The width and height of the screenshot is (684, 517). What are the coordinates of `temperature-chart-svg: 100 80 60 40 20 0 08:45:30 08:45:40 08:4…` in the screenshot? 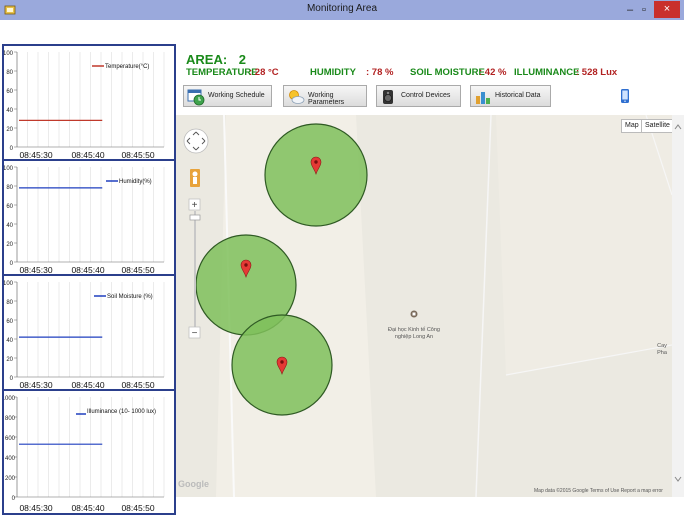 It's located at (84, 105).